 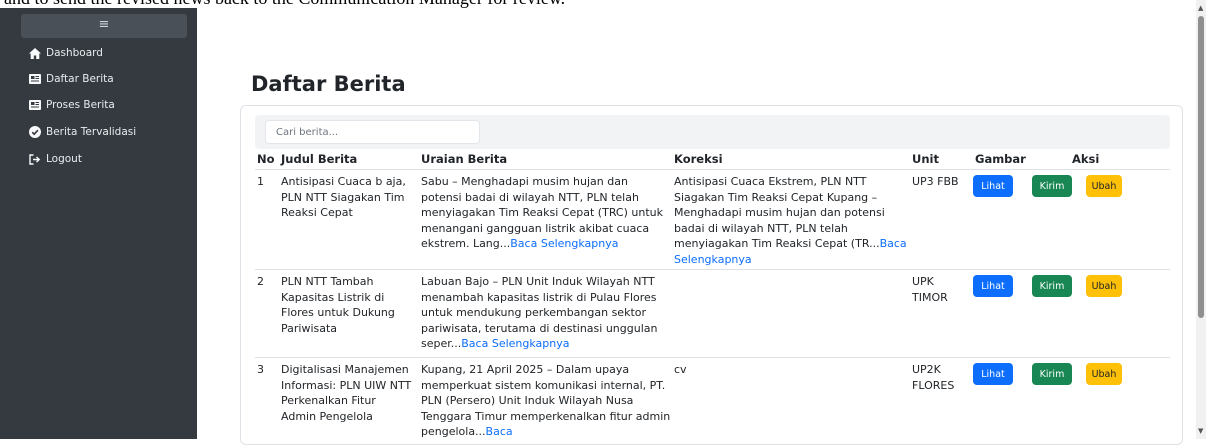 I want to click on row-number: 2, so click(x=260, y=281).